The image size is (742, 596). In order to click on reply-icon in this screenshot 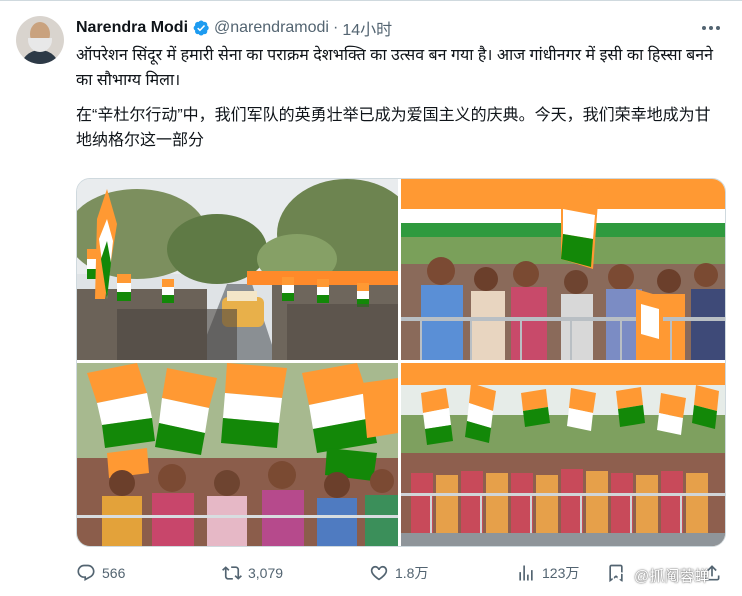, I will do `click(86, 572)`.